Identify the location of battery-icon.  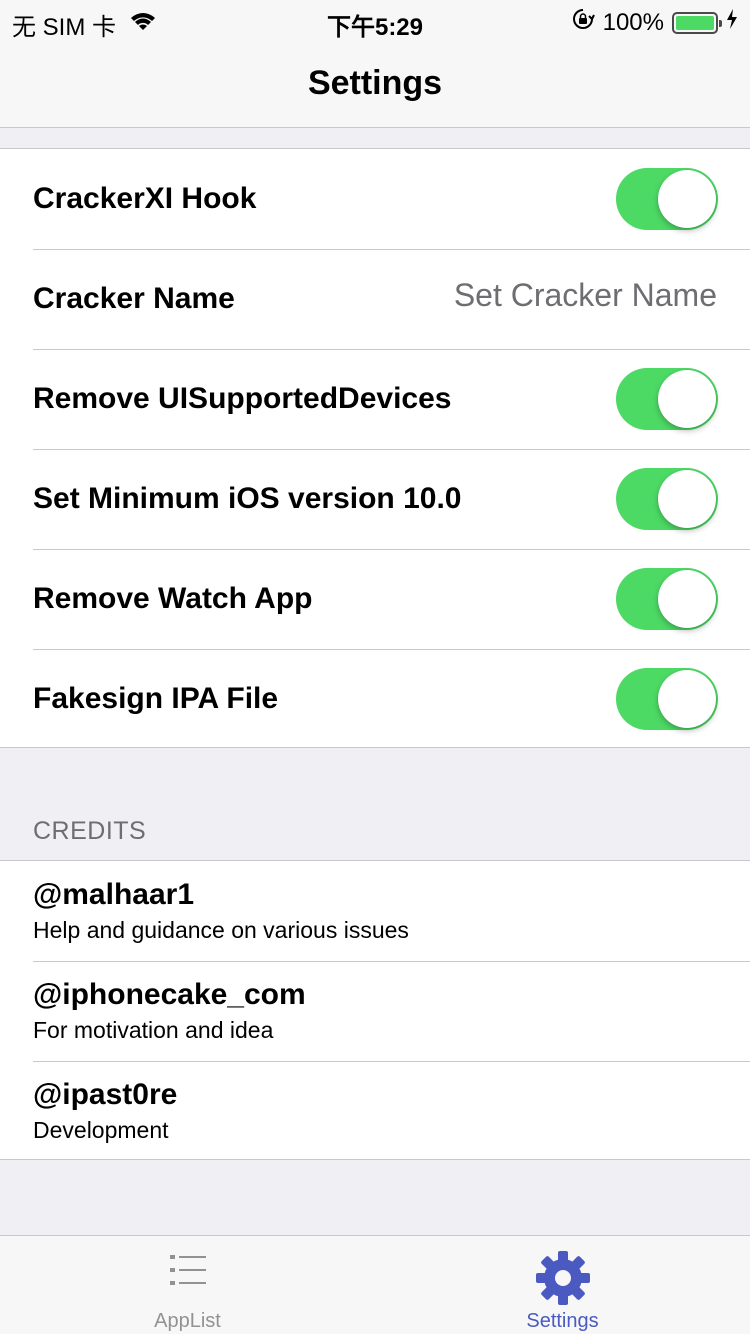
(697, 22).